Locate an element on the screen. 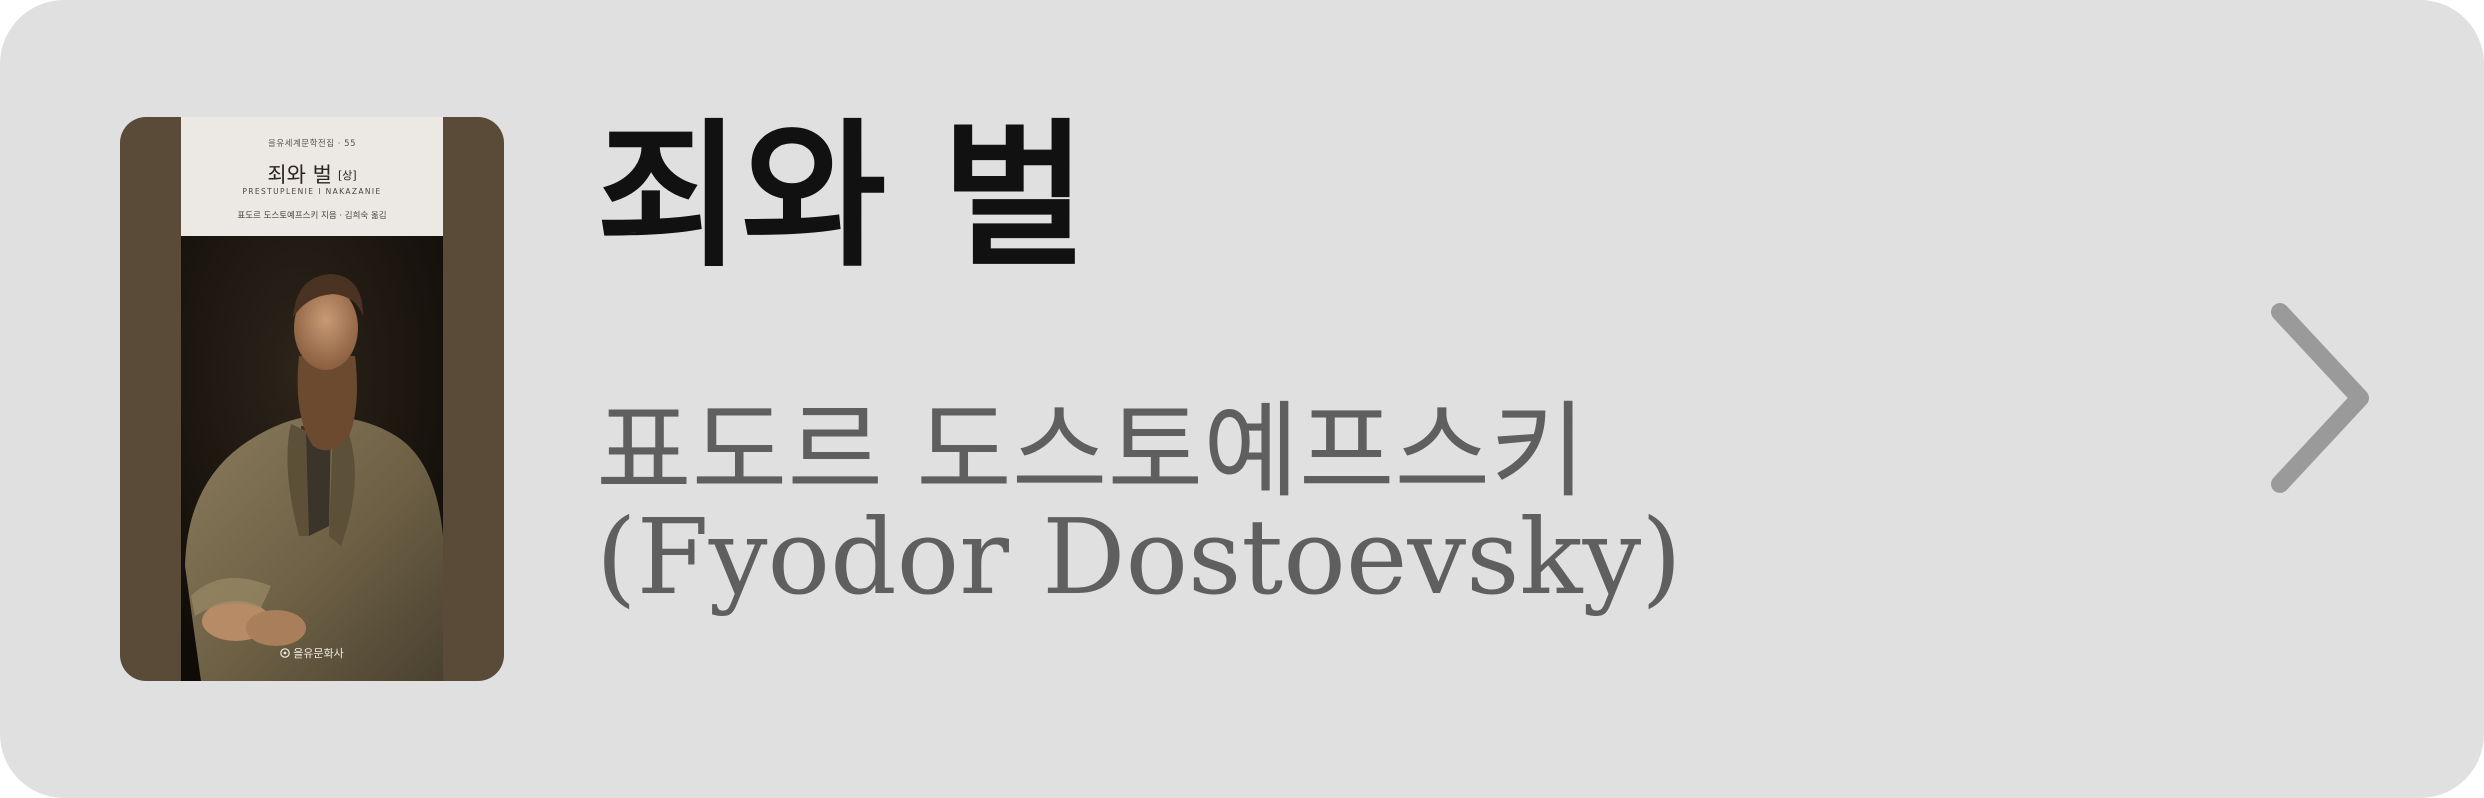  cover-publisher-name: 을유문화사 is located at coordinates (318, 653).